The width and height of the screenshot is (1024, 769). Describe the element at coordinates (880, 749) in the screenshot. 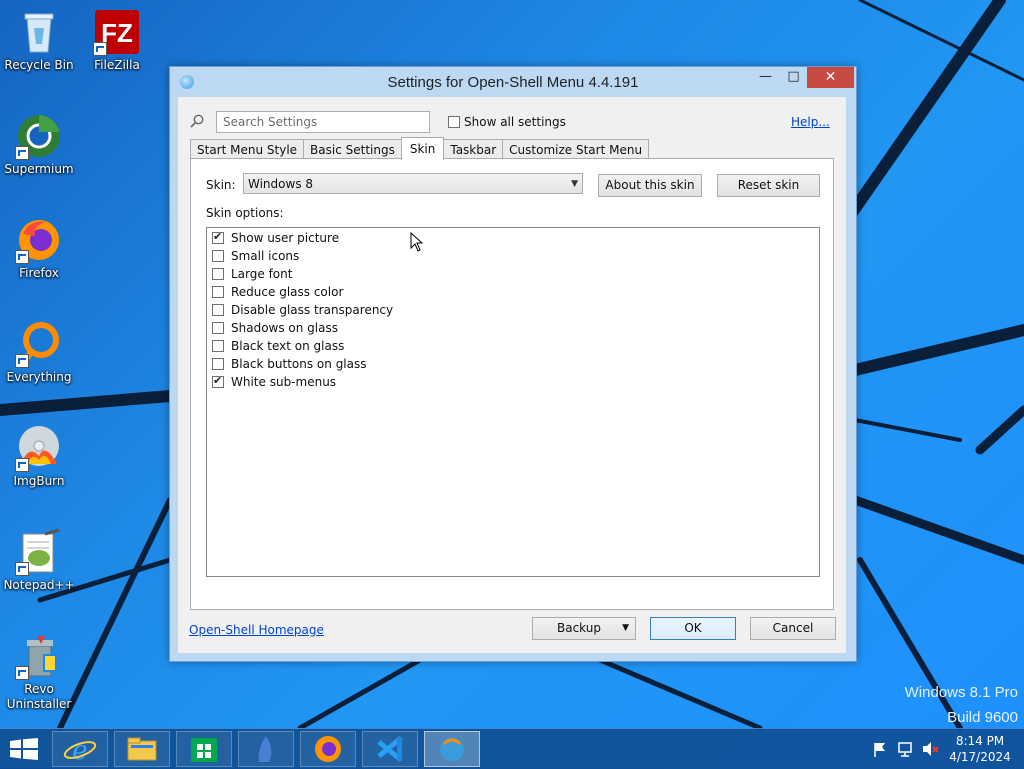

I see `action-center-flag-icon` at that location.